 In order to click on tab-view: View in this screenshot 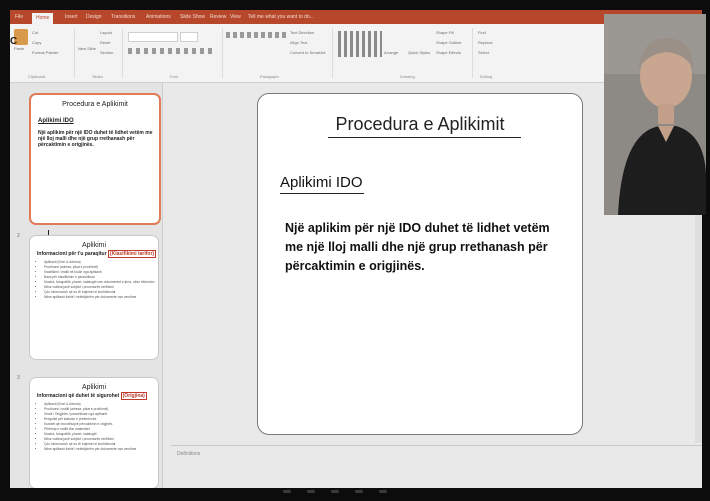, I will do `click(235, 17)`.